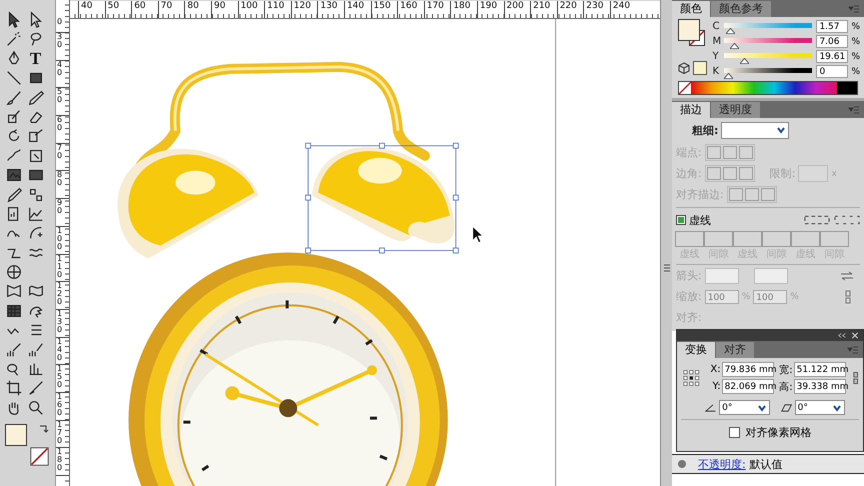 This screenshot has width=864, height=486. I want to click on ruler-label: 0, so click(60, 22).